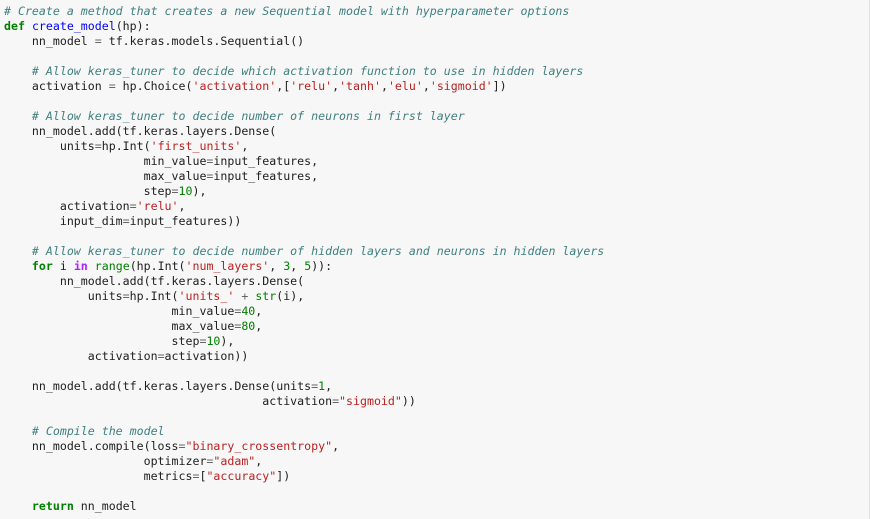 The height and width of the screenshot is (519, 870). What do you see at coordinates (304, 476) in the screenshot?
I see `code-line: metrics=["accuracy"])` at bounding box center [304, 476].